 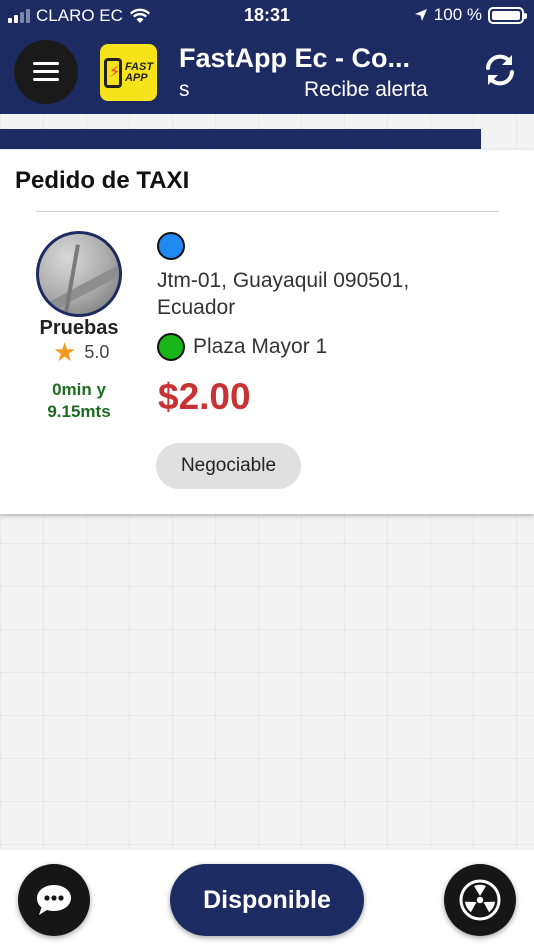 I want to click on driver-avatar, so click(x=79, y=274).